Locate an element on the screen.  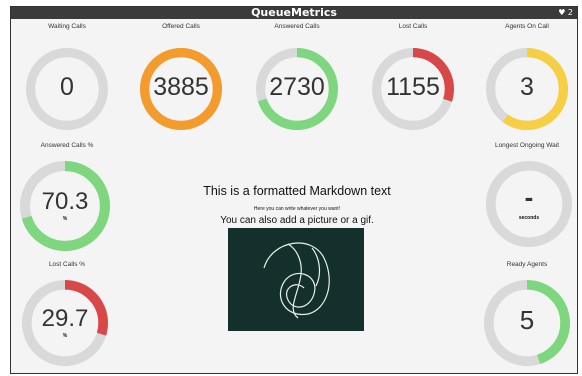
tile-label: Waiting Calls is located at coordinates (67, 26).